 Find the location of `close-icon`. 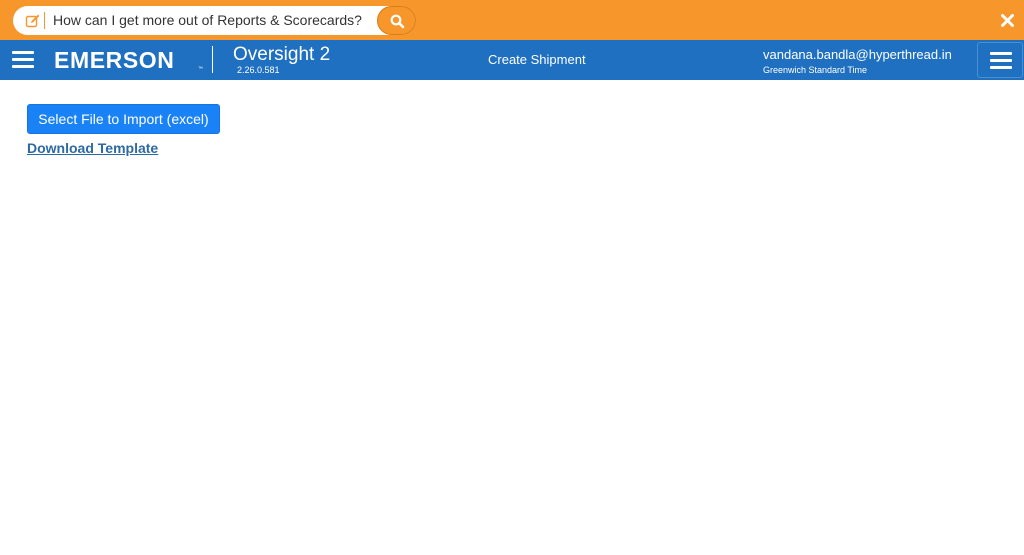

close-icon is located at coordinates (1007, 20).